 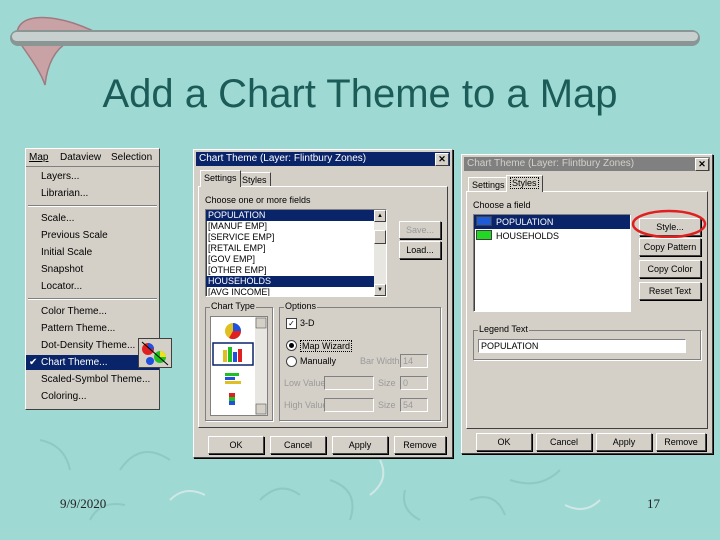 What do you see at coordinates (360, 94) in the screenshot?
I see `slide-title: Add a Chart Theme to a Map` at bounding box center [360, 94].